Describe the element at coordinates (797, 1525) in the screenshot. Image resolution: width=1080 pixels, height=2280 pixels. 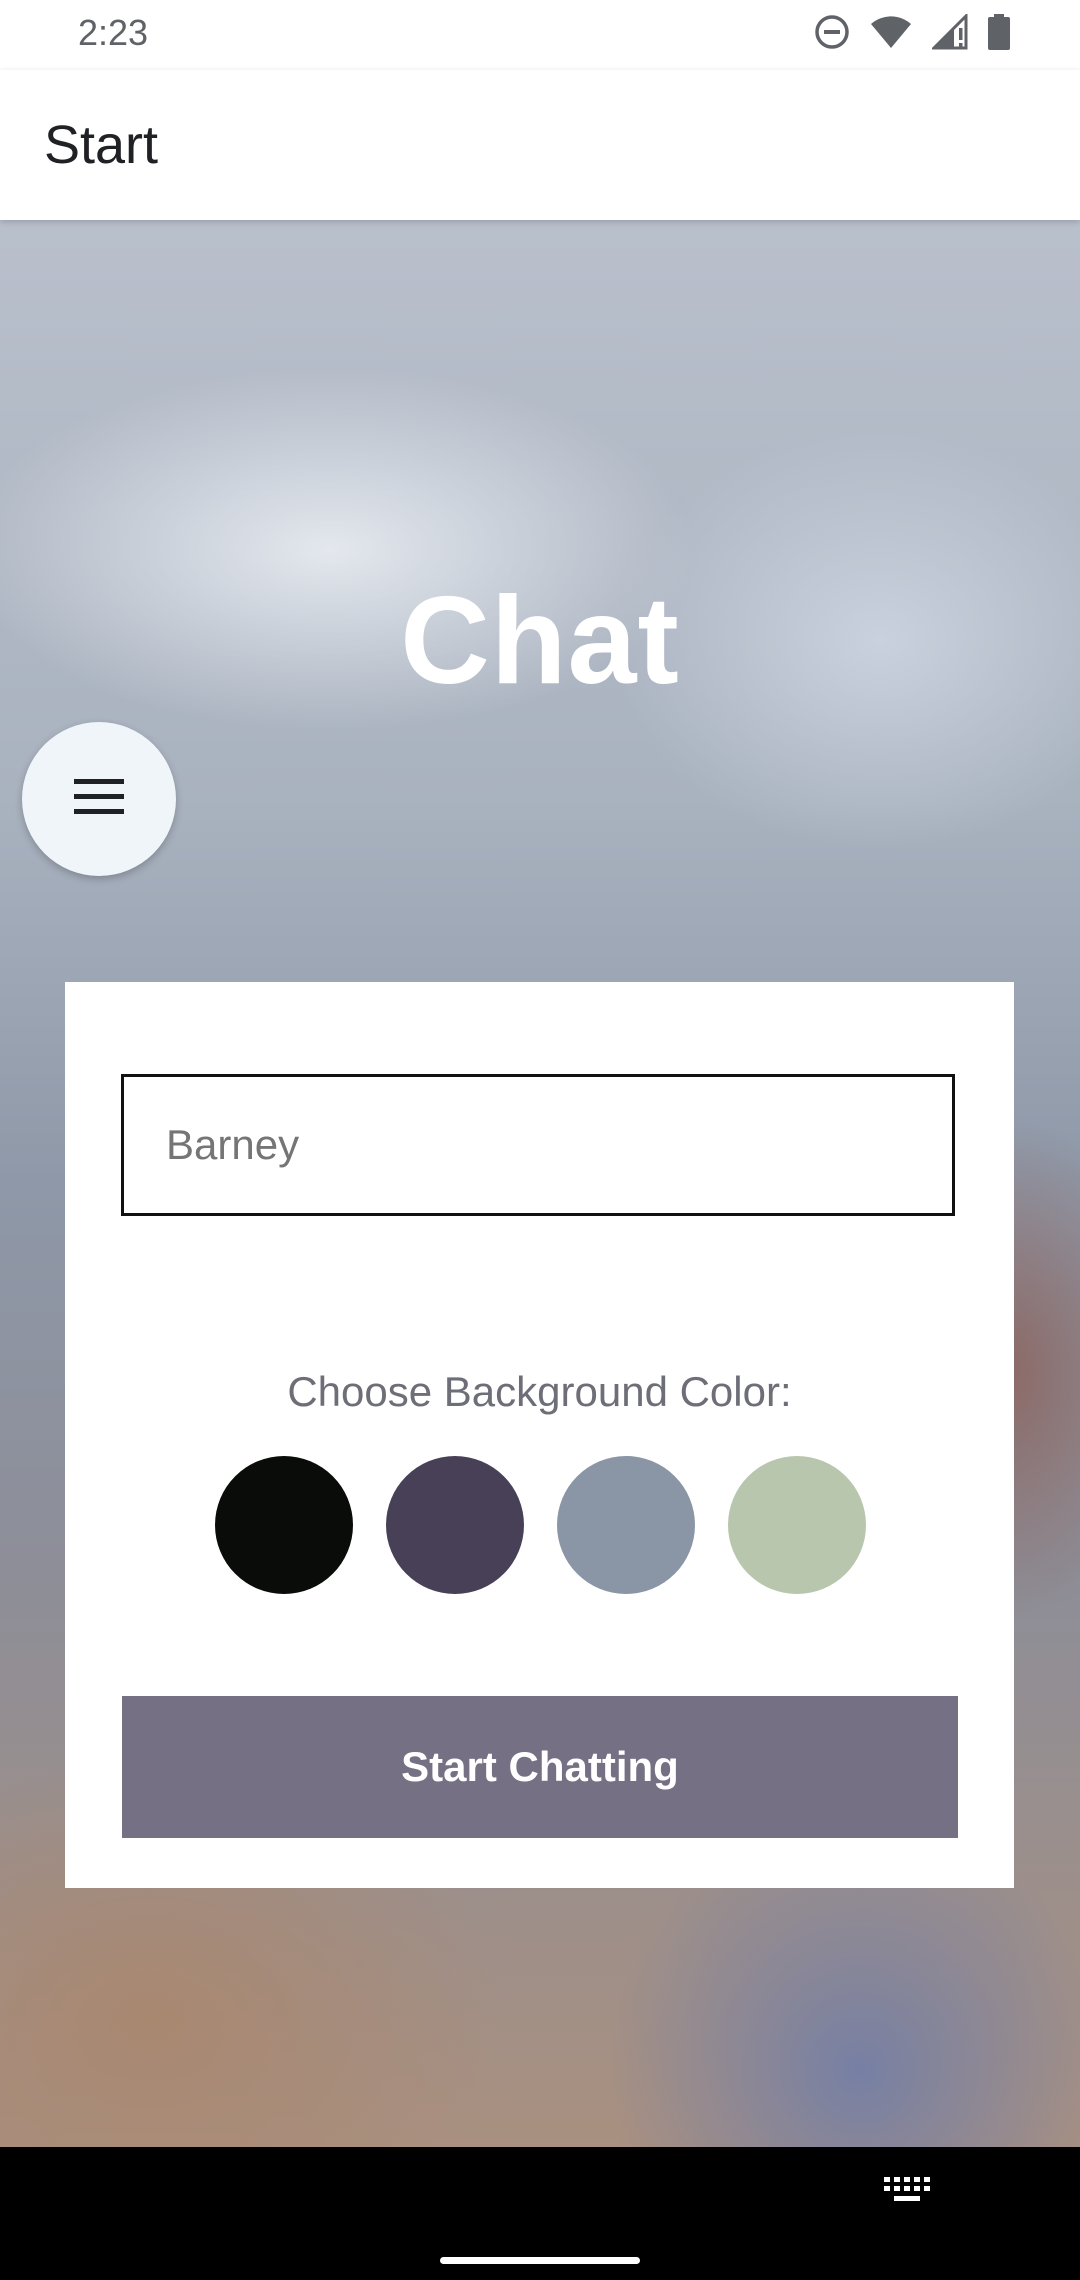
I see `color-swatch-green` at that location.